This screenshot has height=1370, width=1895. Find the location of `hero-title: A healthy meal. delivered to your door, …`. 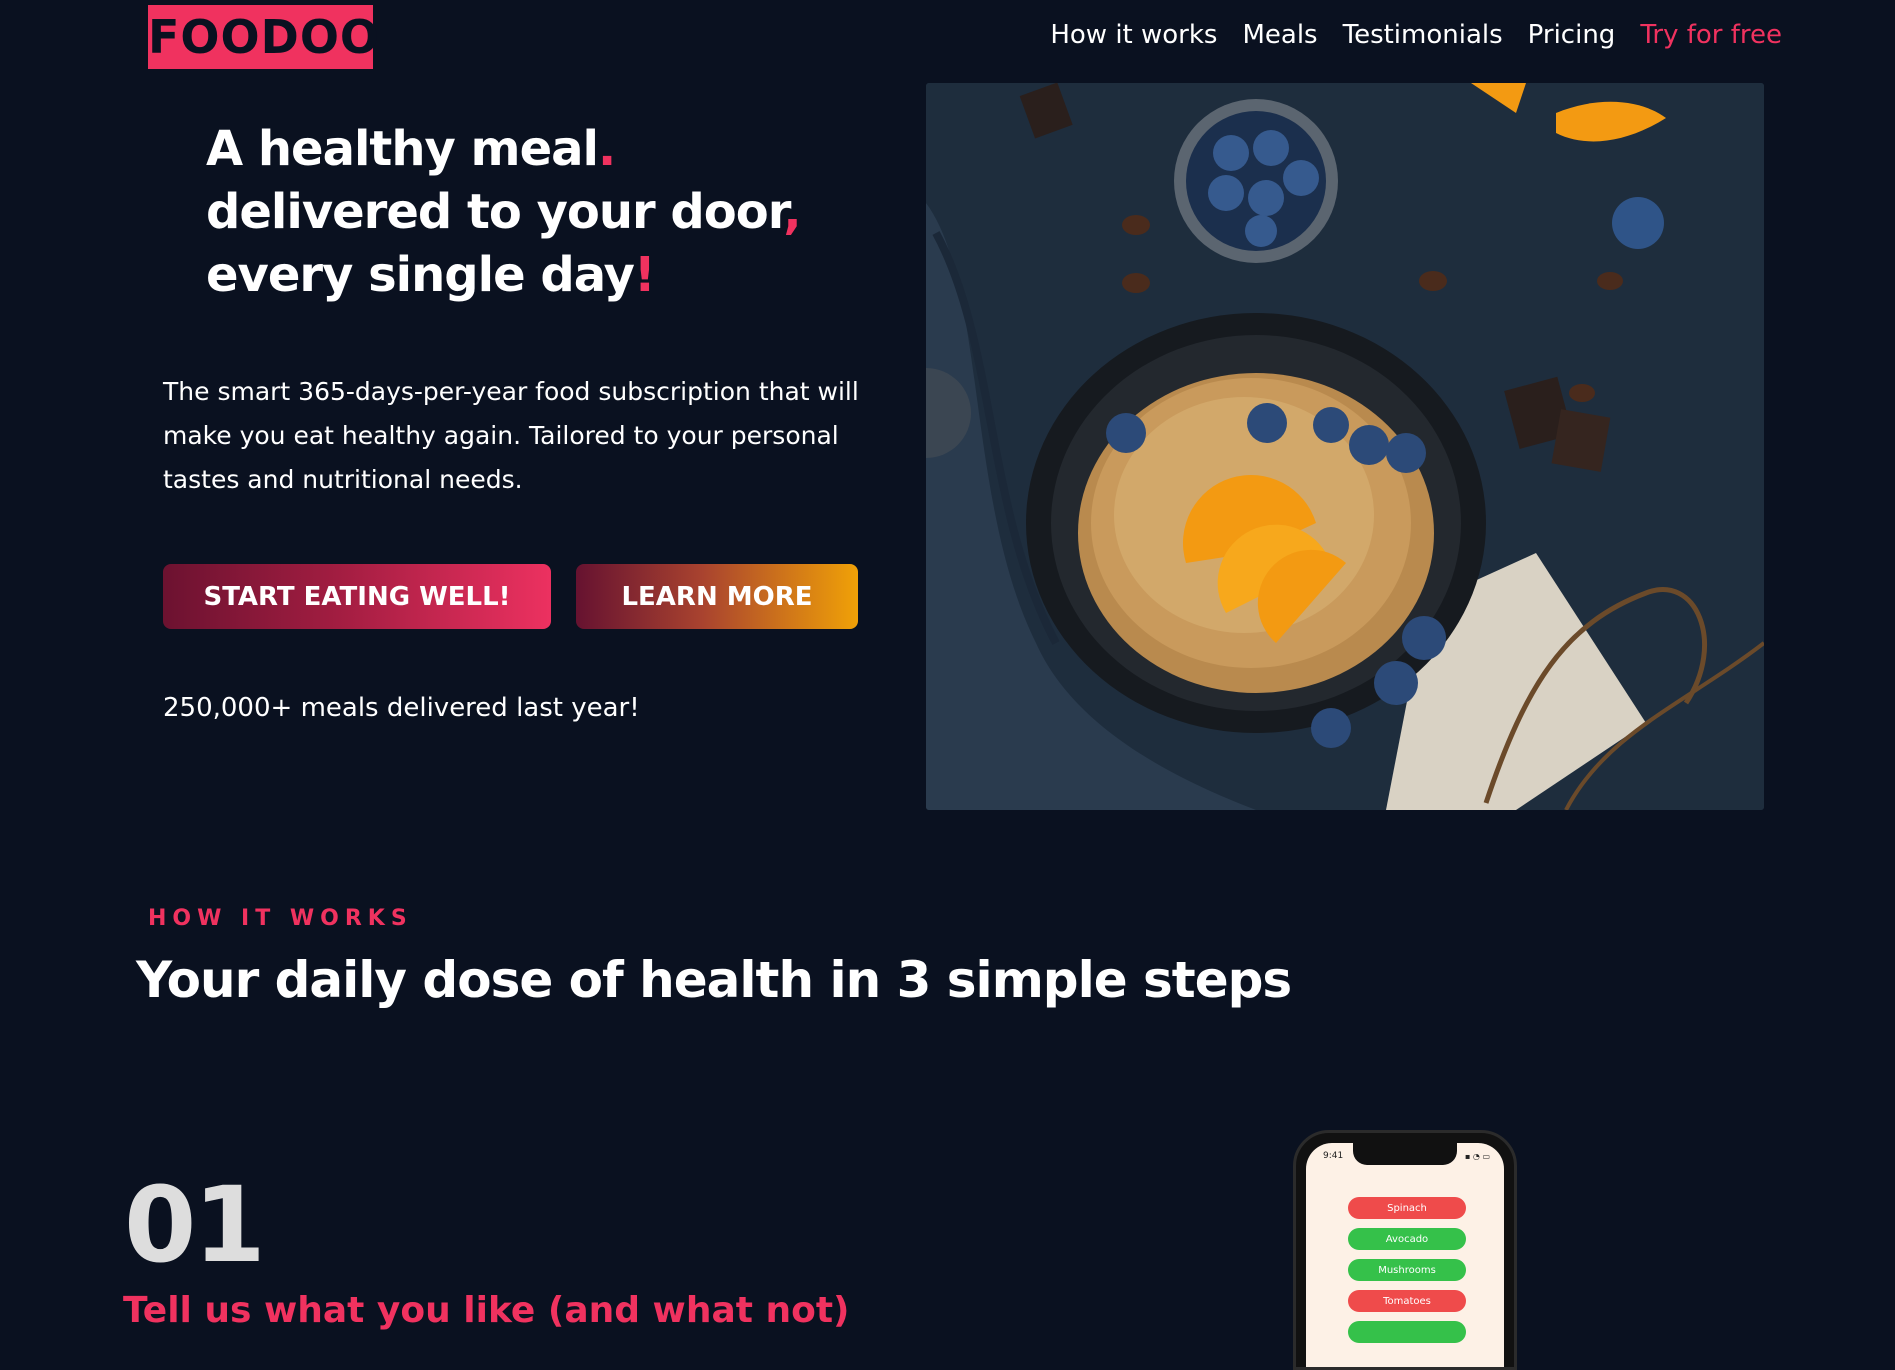

hero-title: A healthy meal. delivered to your door, … is located at coordinates (504, 212).